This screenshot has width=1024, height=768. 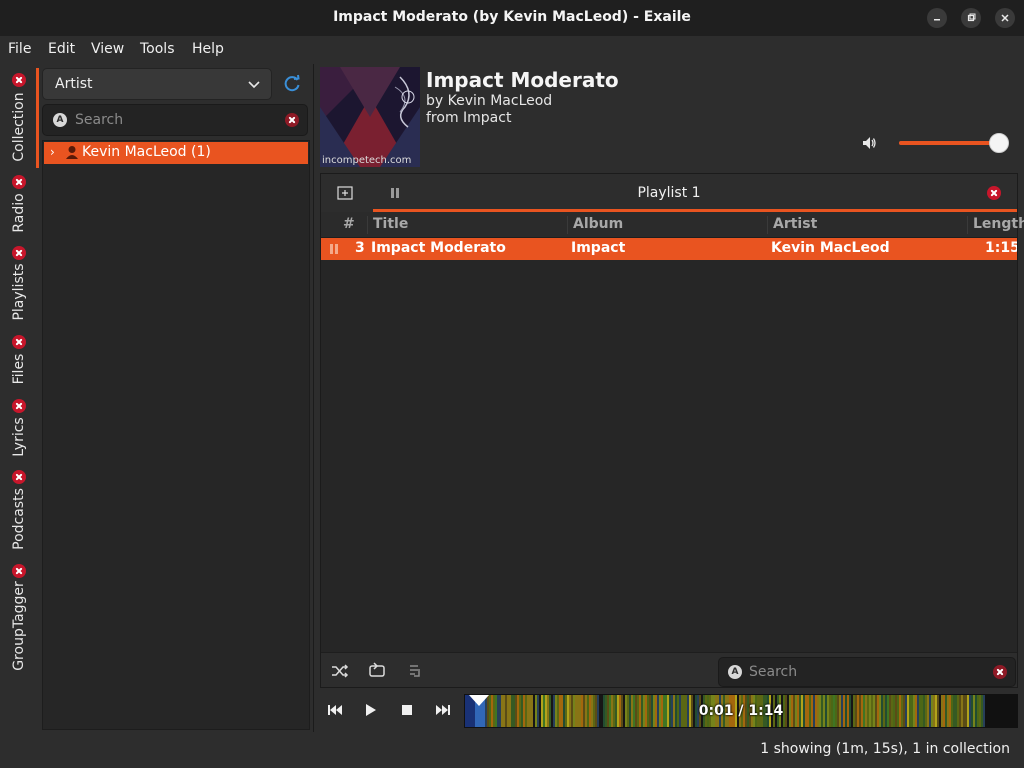 What do you see at coordinates (999, 143) in the screenshot?
I see `volume-slider-handle` at bounding box center [999, 143].